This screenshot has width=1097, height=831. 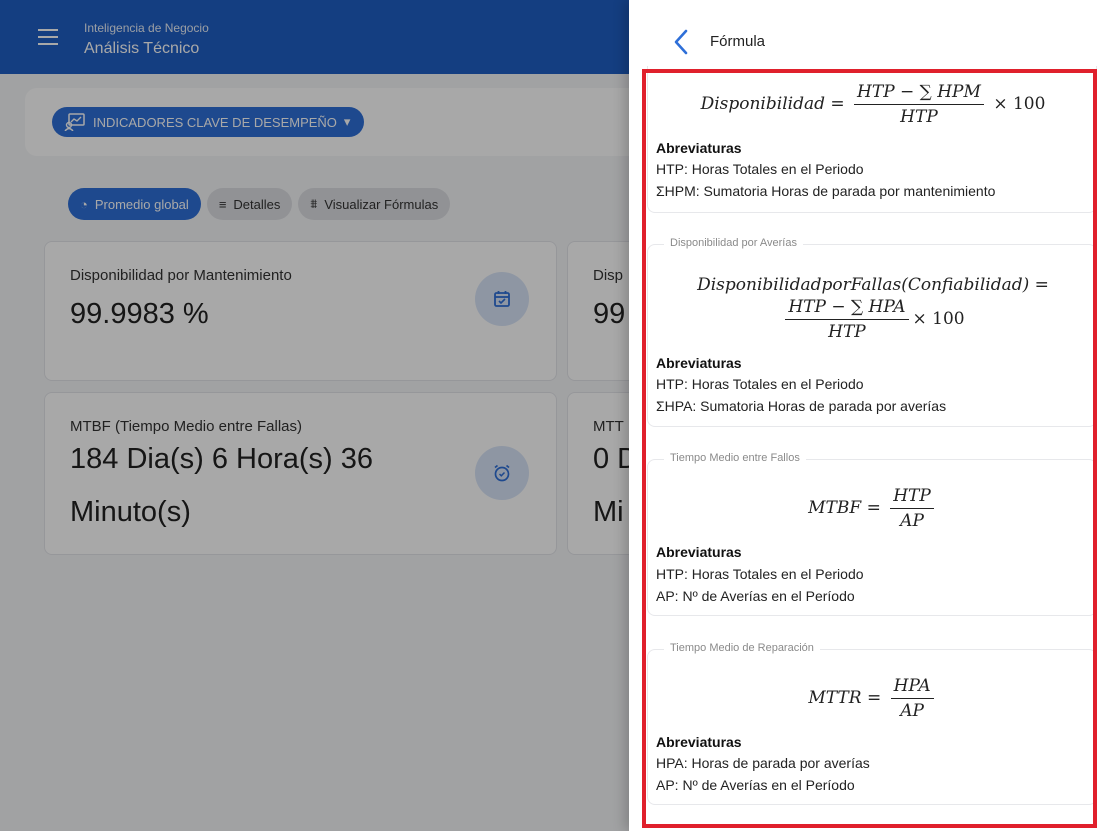 I want to click on drawer-title: Fórmula, so click(x=738, y=41).